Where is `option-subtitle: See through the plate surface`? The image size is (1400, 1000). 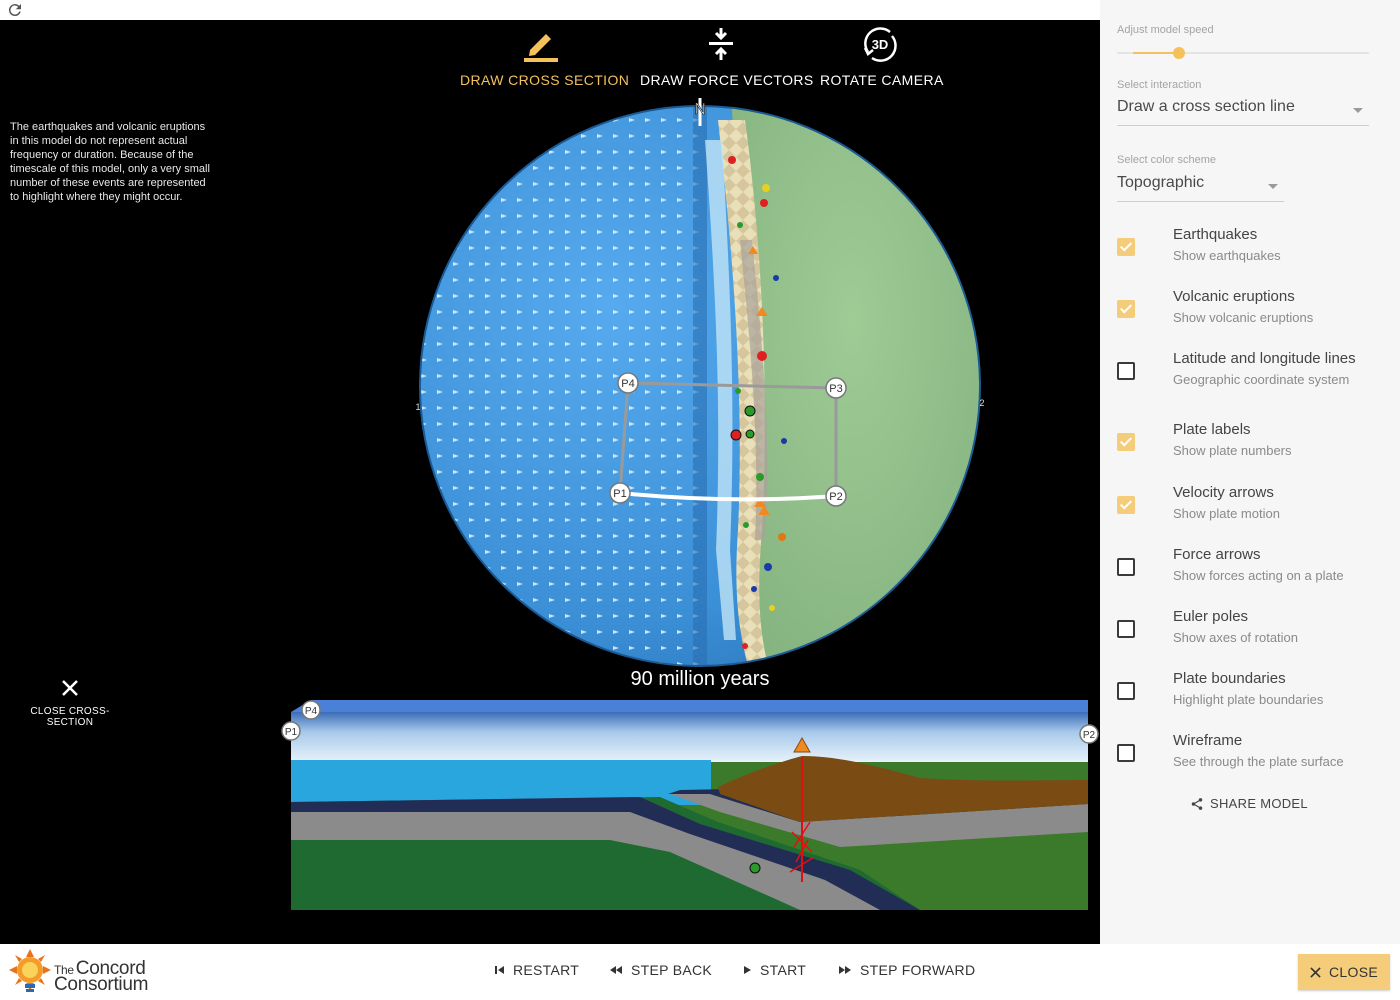 option-subtitle: See through the plate surface is located at coordinates (1258, 761).